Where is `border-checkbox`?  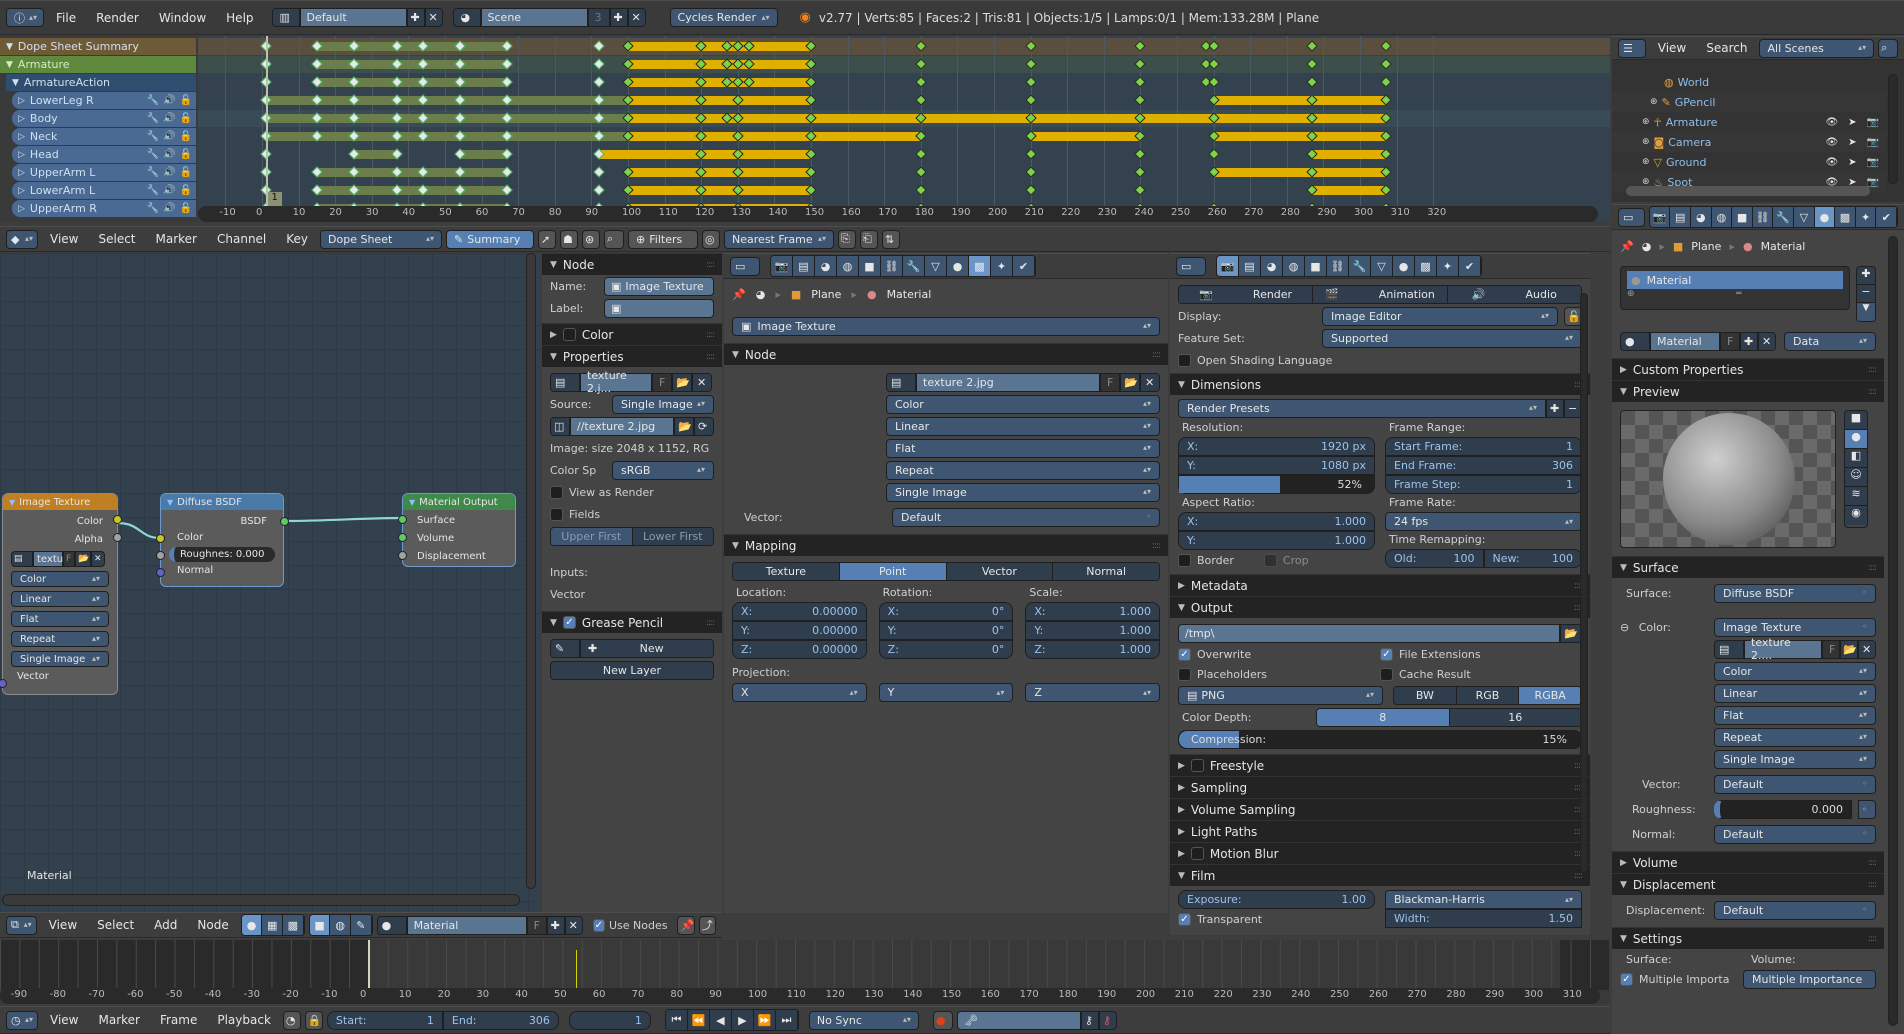 border-checkbox is located at coordinates (1184, 560).